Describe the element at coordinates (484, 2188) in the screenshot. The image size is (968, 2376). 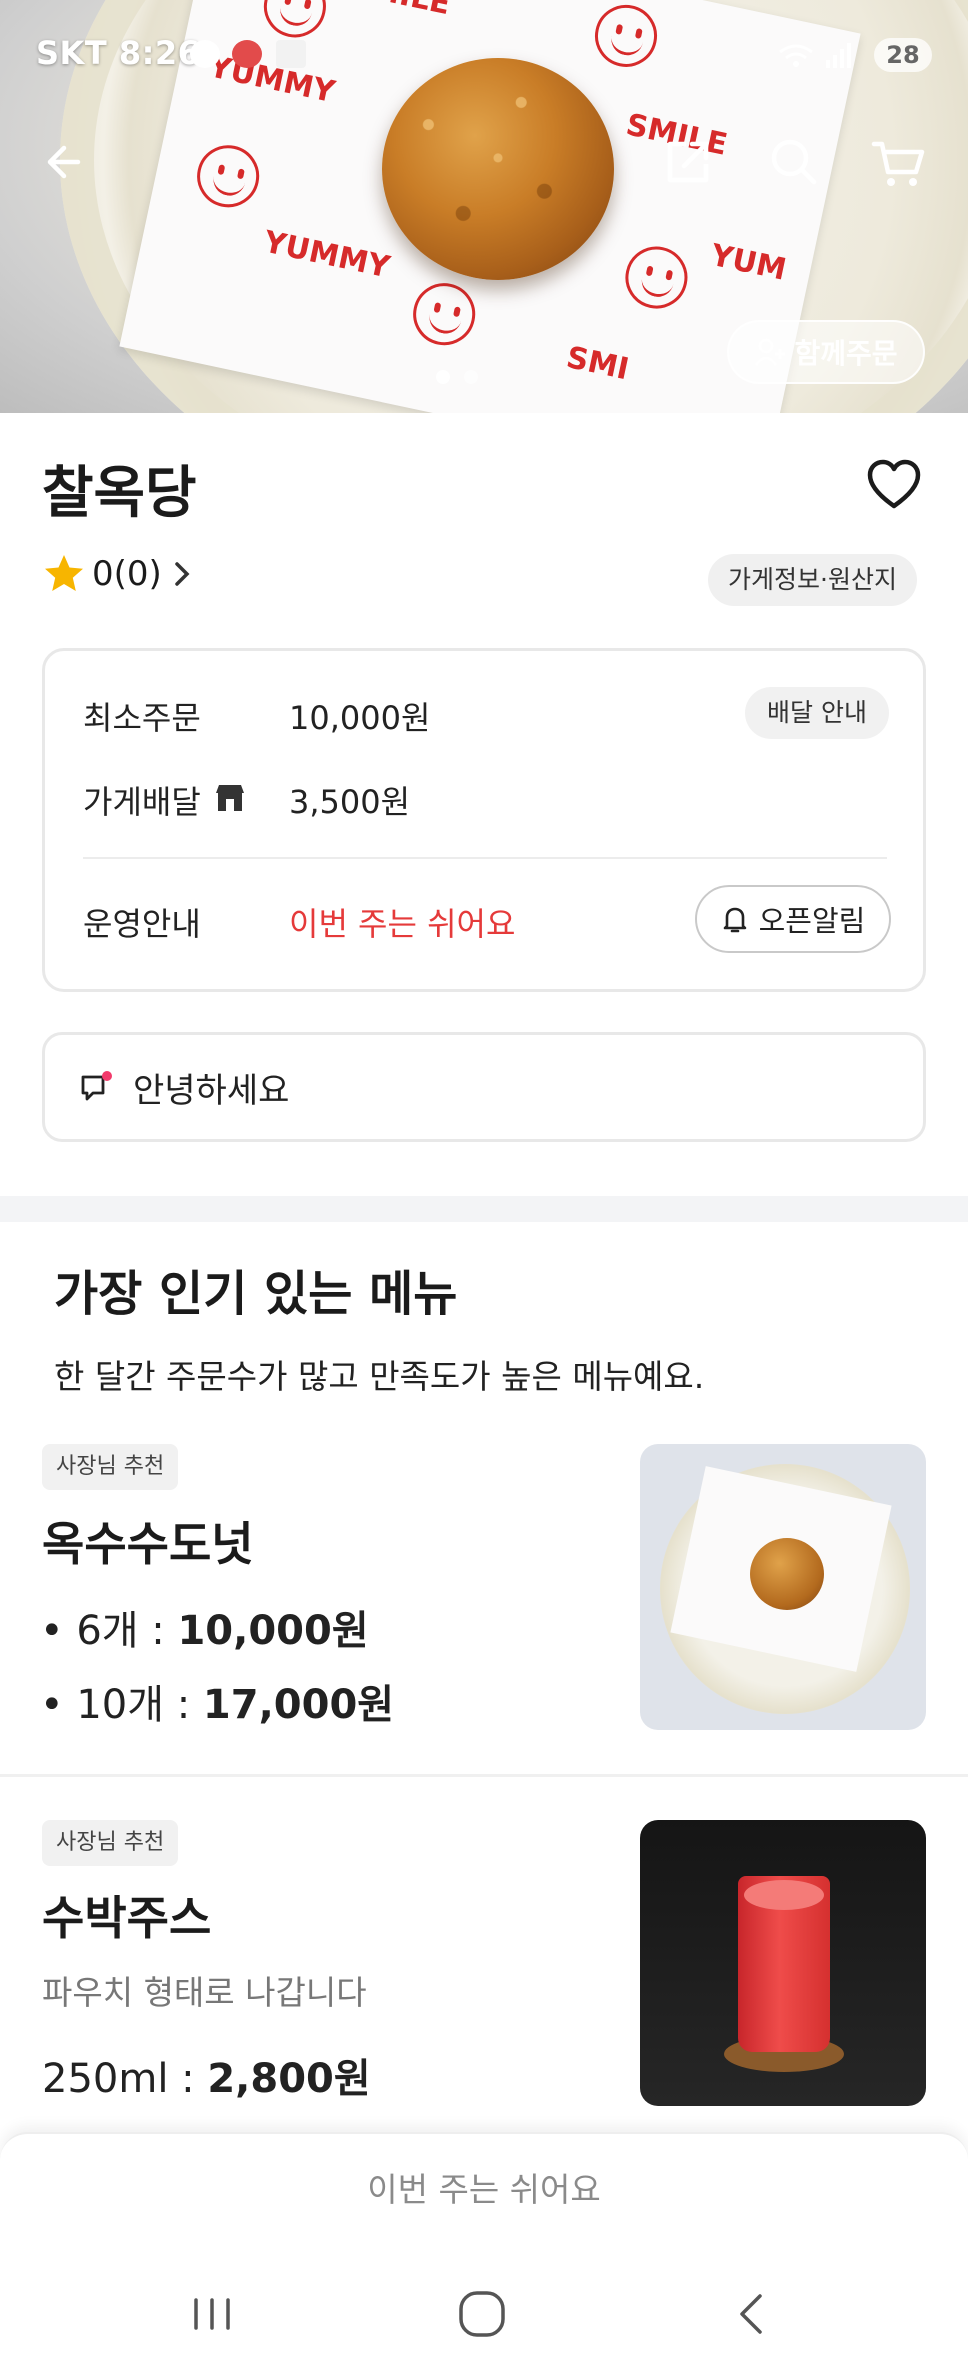
I see `closed-this-week-bar: 이번 주는 쉬어요` at that location.